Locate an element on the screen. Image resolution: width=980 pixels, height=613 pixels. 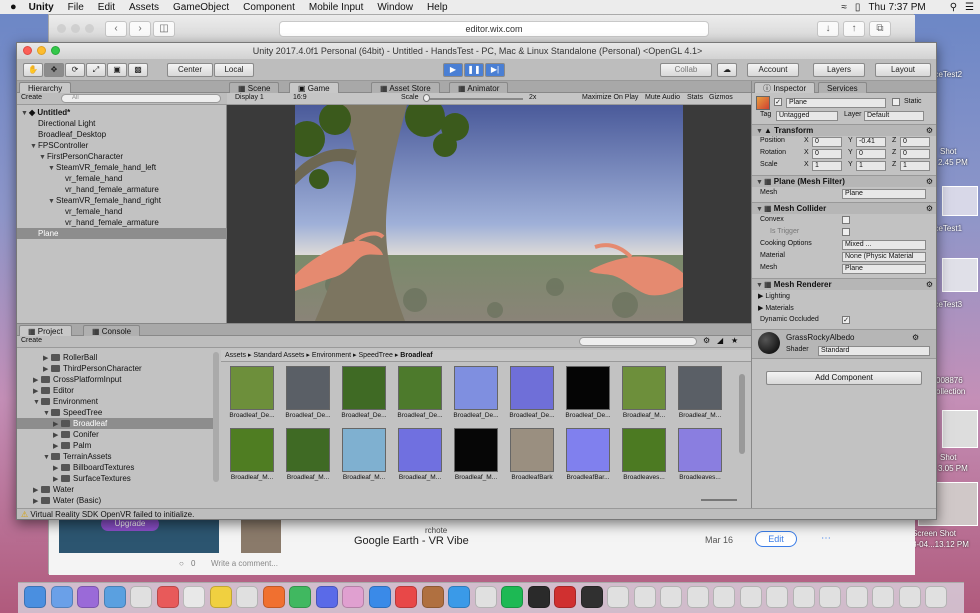
menu-assets: Assets is located at coordinates (144, 7).